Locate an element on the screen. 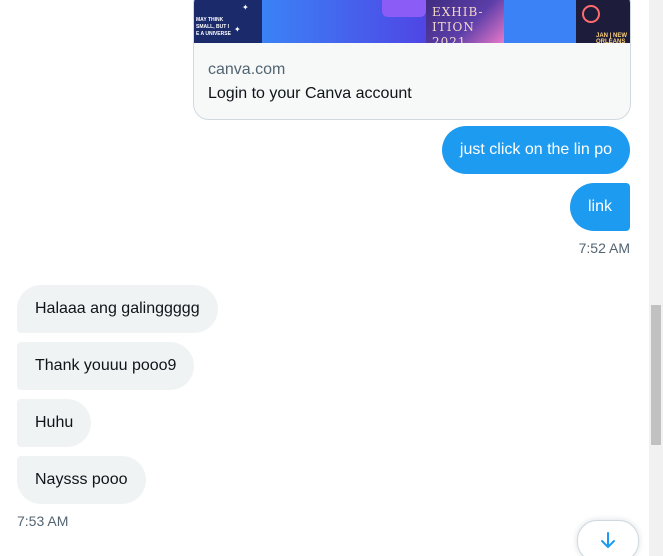 Image resolution: width=663 pixels, height=556 pixels. preview-tile-gradient is located at coordinates (540, 21).